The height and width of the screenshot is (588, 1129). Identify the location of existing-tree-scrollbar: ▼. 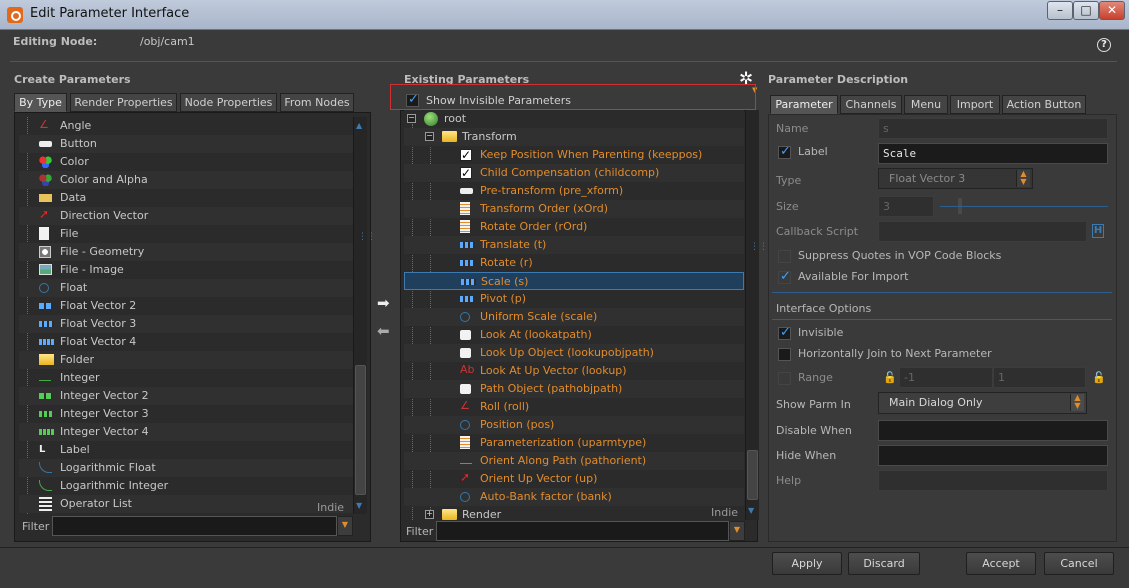
(752, 315).